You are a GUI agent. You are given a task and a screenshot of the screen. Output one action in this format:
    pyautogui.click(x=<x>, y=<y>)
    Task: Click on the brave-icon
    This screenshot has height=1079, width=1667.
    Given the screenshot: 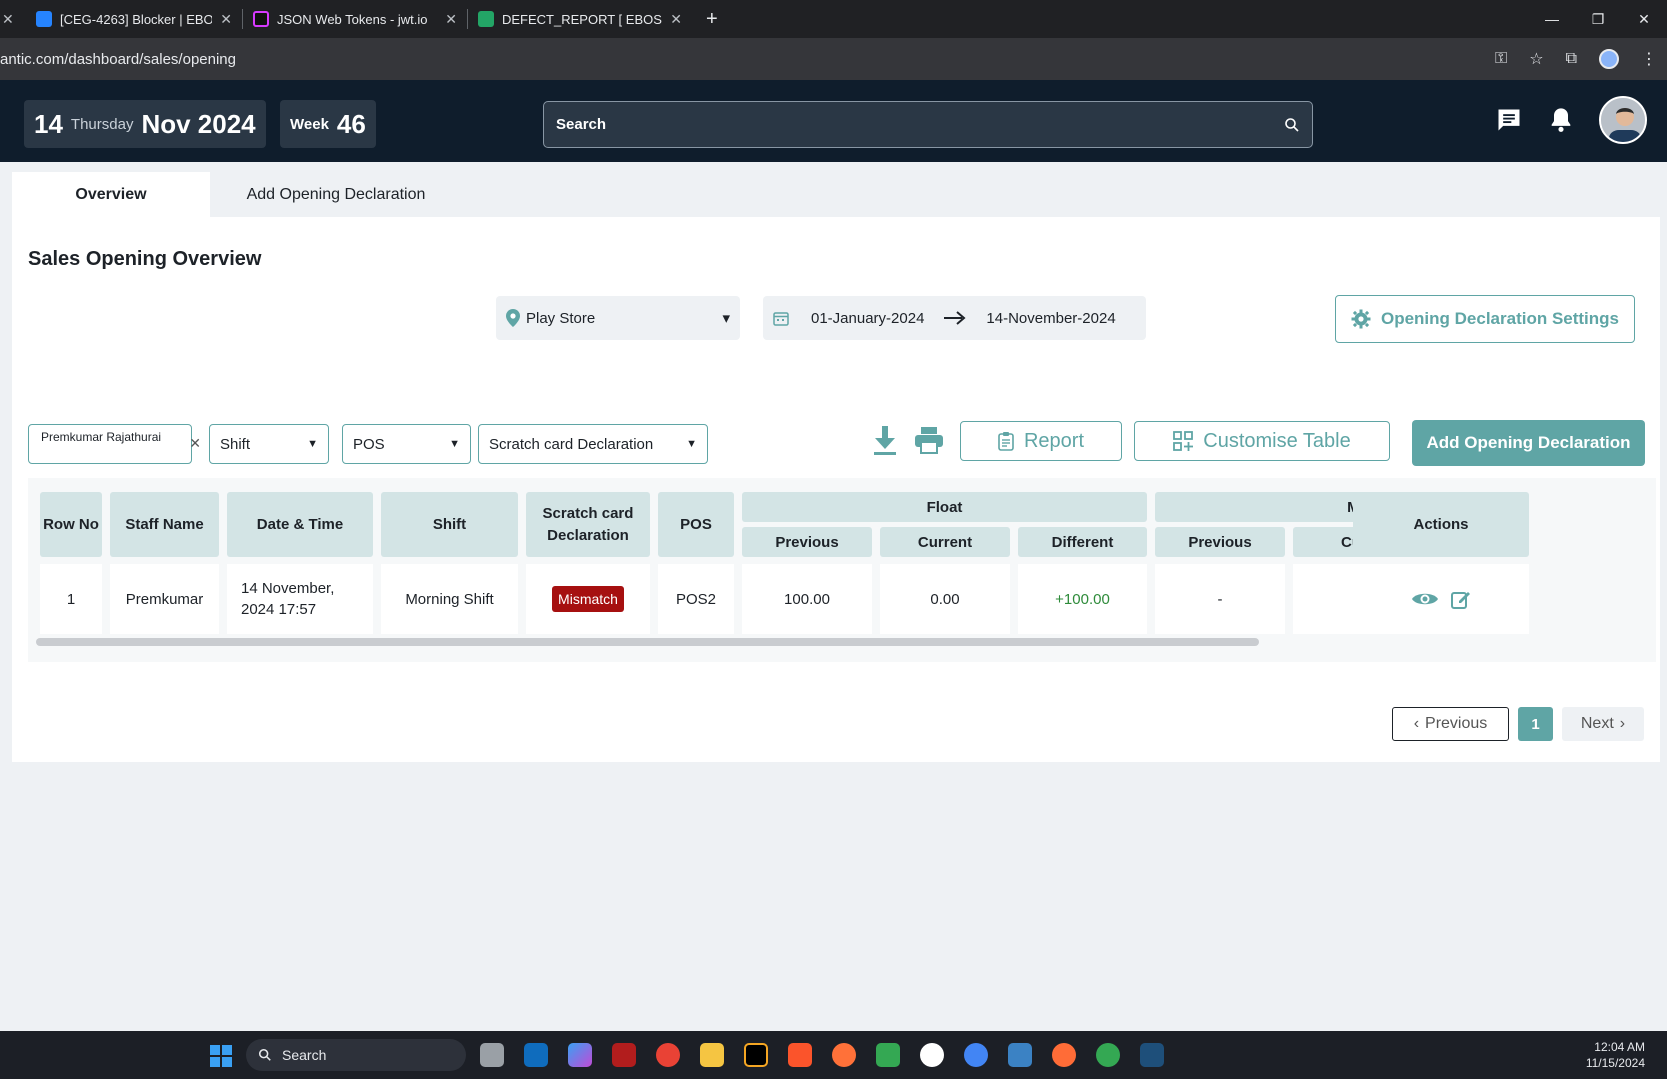 What is the action you would take?
    pyautogui.click(x=800, y=1055)
    